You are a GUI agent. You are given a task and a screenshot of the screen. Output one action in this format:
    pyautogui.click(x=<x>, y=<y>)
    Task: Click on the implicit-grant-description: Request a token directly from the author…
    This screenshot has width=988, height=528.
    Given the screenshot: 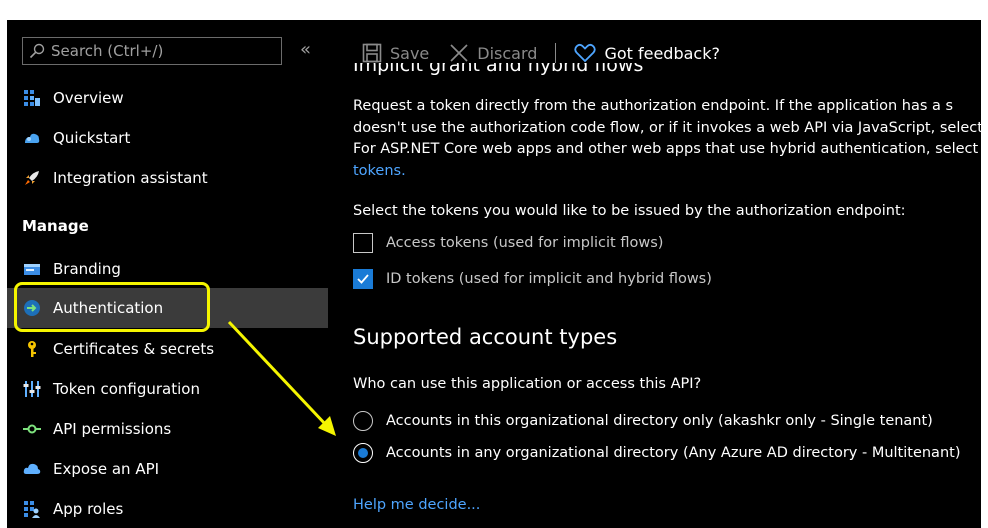 What is the action you would take?
    pyautogui.click(x=667, y=139)
    